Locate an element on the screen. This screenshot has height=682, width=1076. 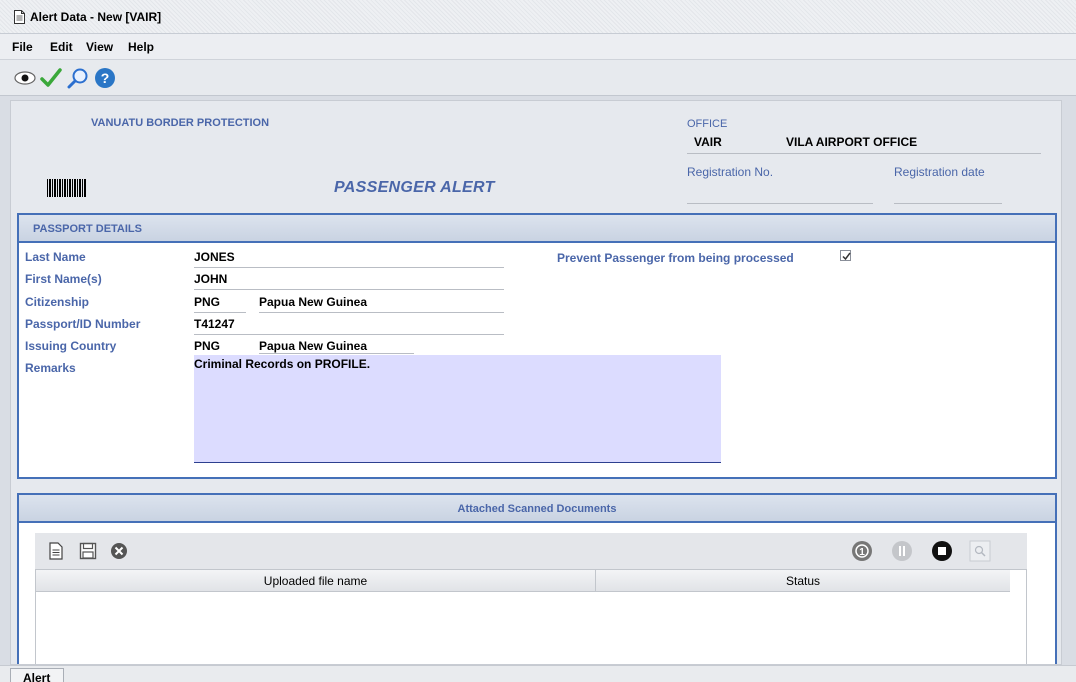
bottom-tab-bar: Alert is located at coordinates (538, 673).